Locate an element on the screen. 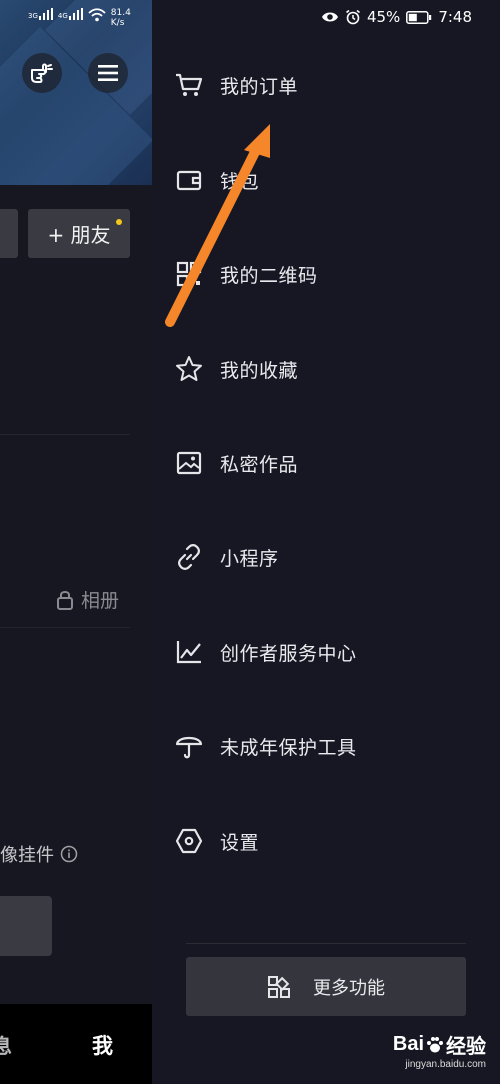 This screenshot has height=1084, width=500. menu-button is located at coordinates (108, 73).